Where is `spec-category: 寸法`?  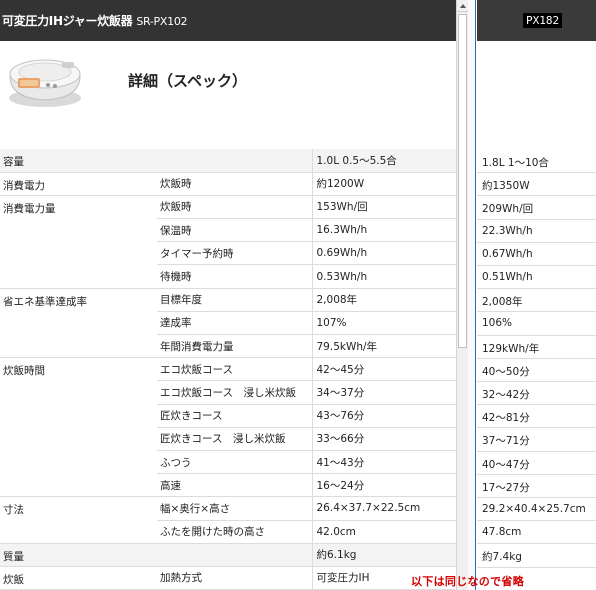
spec-category: 寸法 is located at coordinates (78, 520).